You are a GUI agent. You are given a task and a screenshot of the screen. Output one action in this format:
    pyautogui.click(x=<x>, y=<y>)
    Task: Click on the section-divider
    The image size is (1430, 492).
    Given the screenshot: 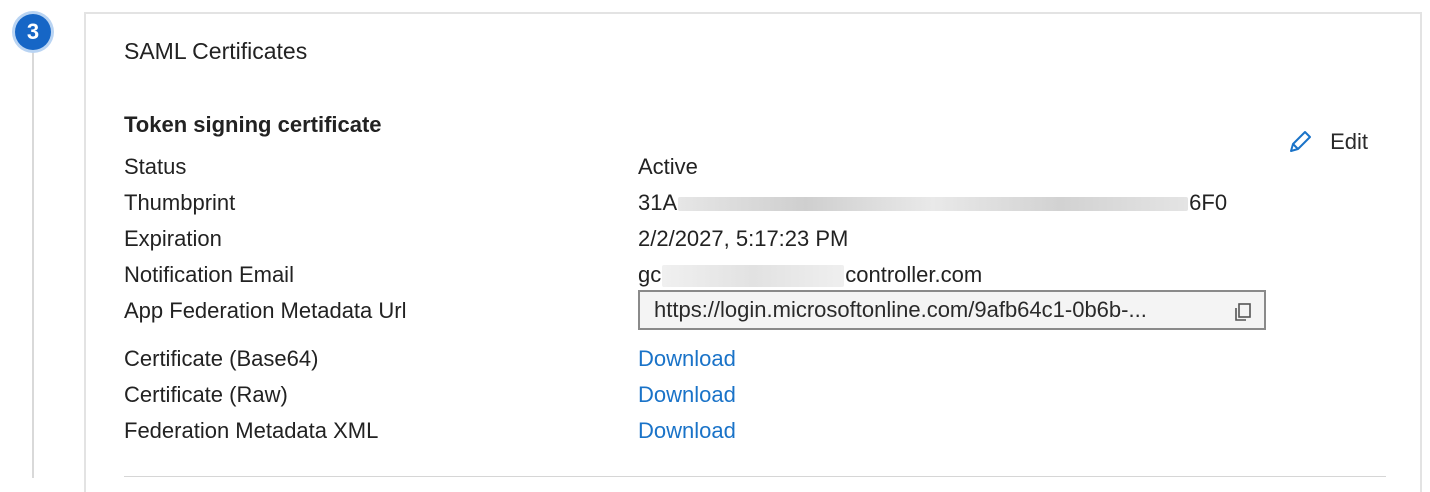 What is the action you would take?
    pyautogui.click(x=755, y=476)
    